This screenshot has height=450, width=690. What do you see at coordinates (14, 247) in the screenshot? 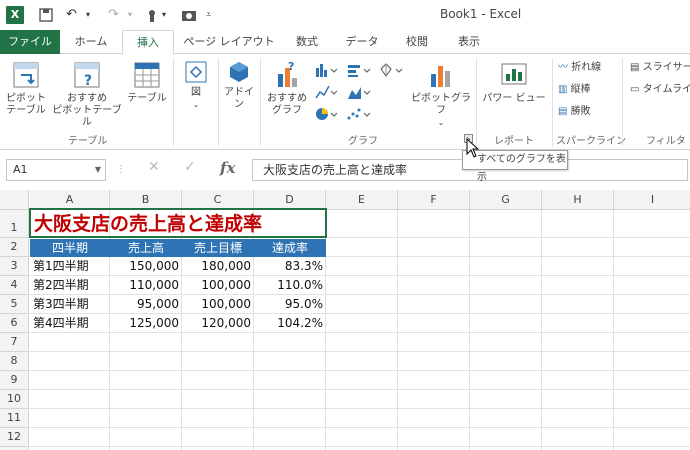
I see `row-header-2: 2` at bounding box center [14, 247].